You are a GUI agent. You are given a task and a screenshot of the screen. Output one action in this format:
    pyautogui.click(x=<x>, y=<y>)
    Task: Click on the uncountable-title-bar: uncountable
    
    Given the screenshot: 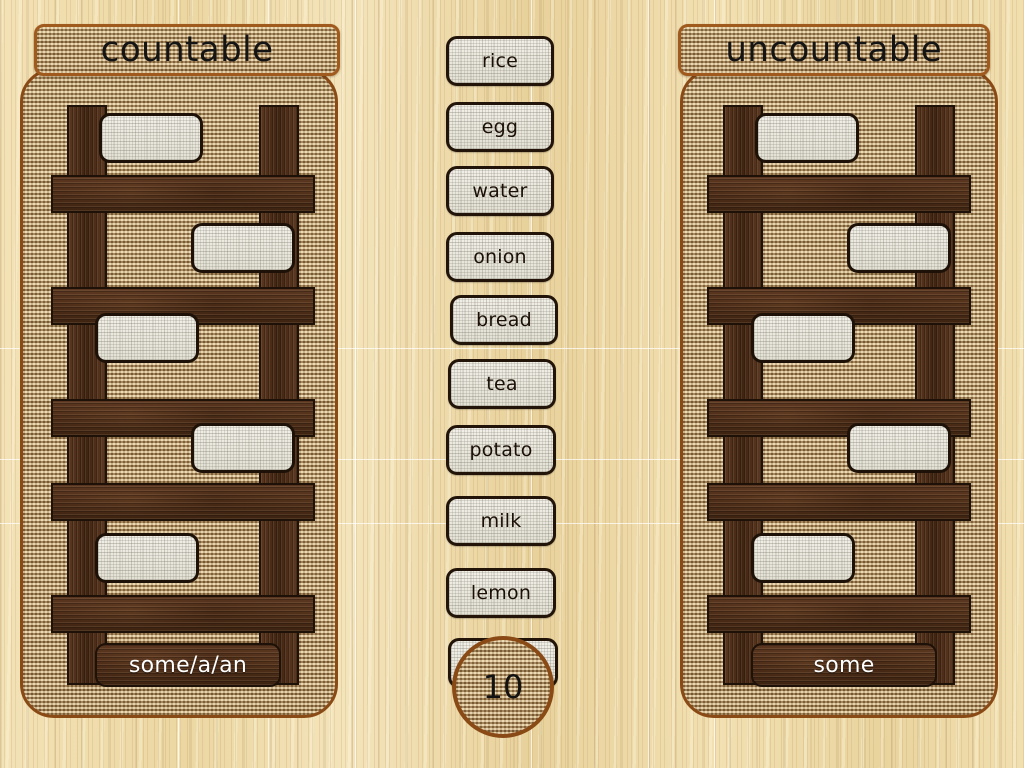 What is the action you would take?
    pyautogui.click(x=834, y=50)
    